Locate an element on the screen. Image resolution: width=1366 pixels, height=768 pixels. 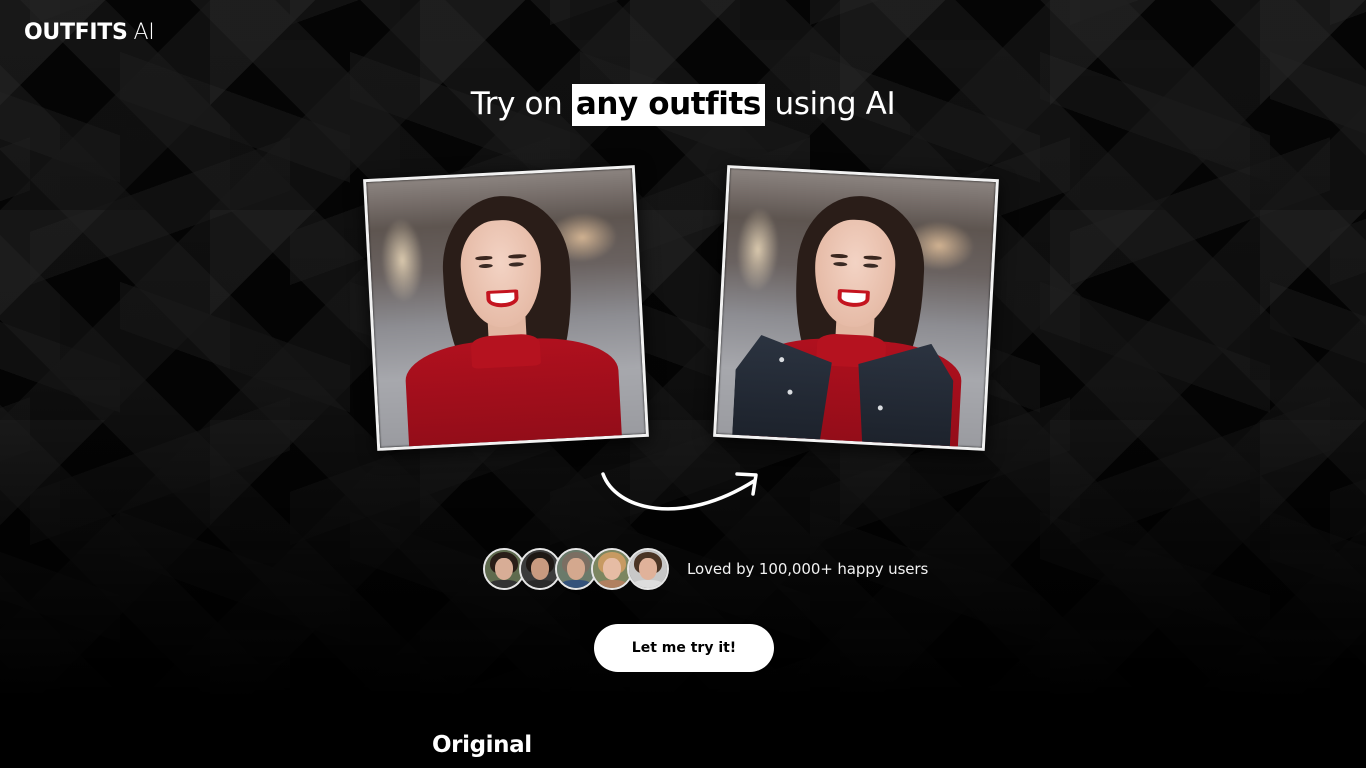
brand-logo: OUTFITS AI is located at coordinates (89, 32).